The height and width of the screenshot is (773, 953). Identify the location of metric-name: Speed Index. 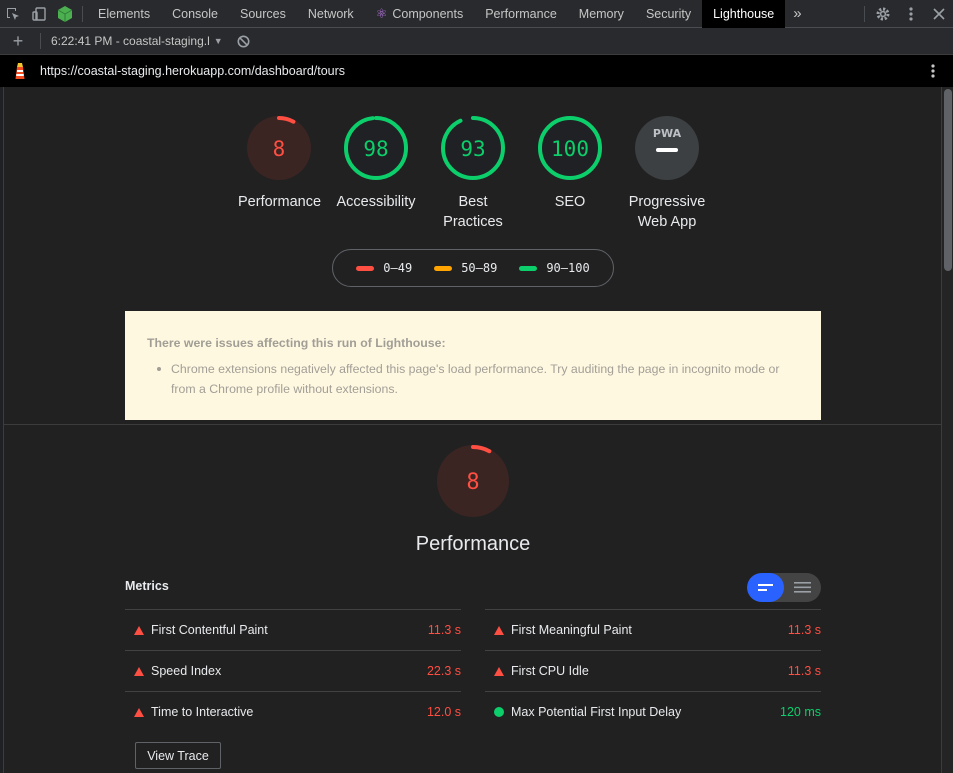
(186, 671).